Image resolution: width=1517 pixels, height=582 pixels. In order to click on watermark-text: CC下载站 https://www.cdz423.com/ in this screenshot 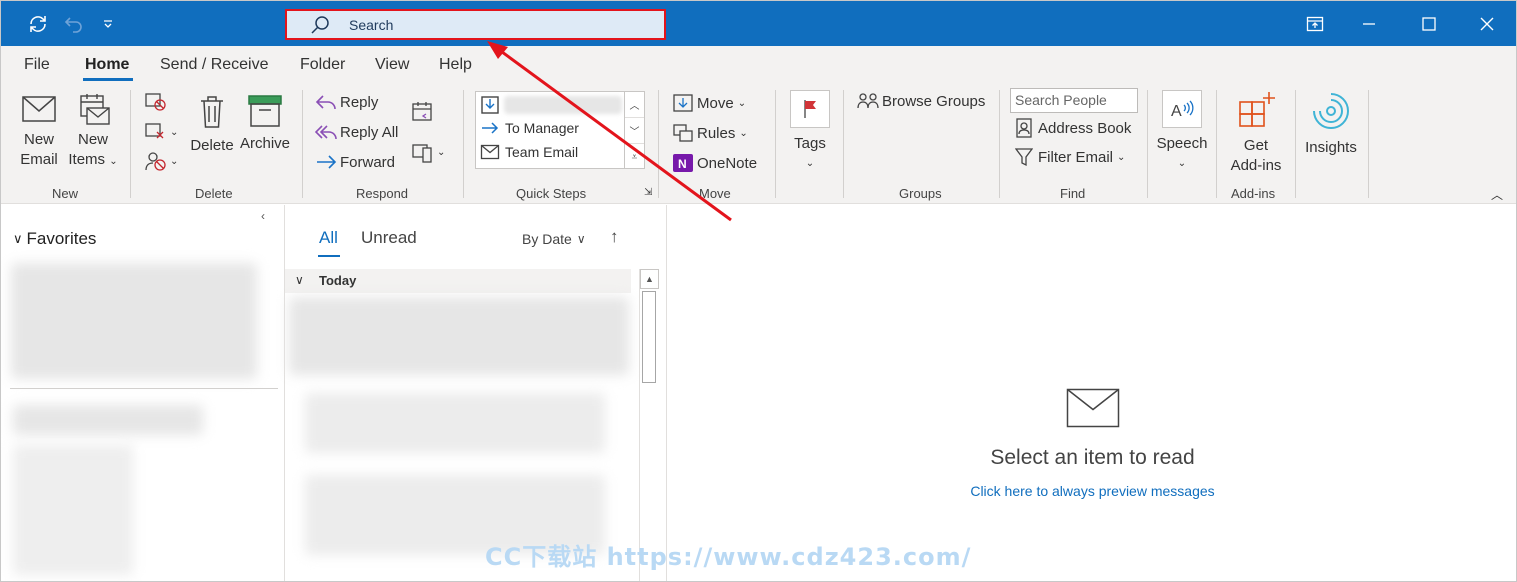, I will do `click(728, 557)`.